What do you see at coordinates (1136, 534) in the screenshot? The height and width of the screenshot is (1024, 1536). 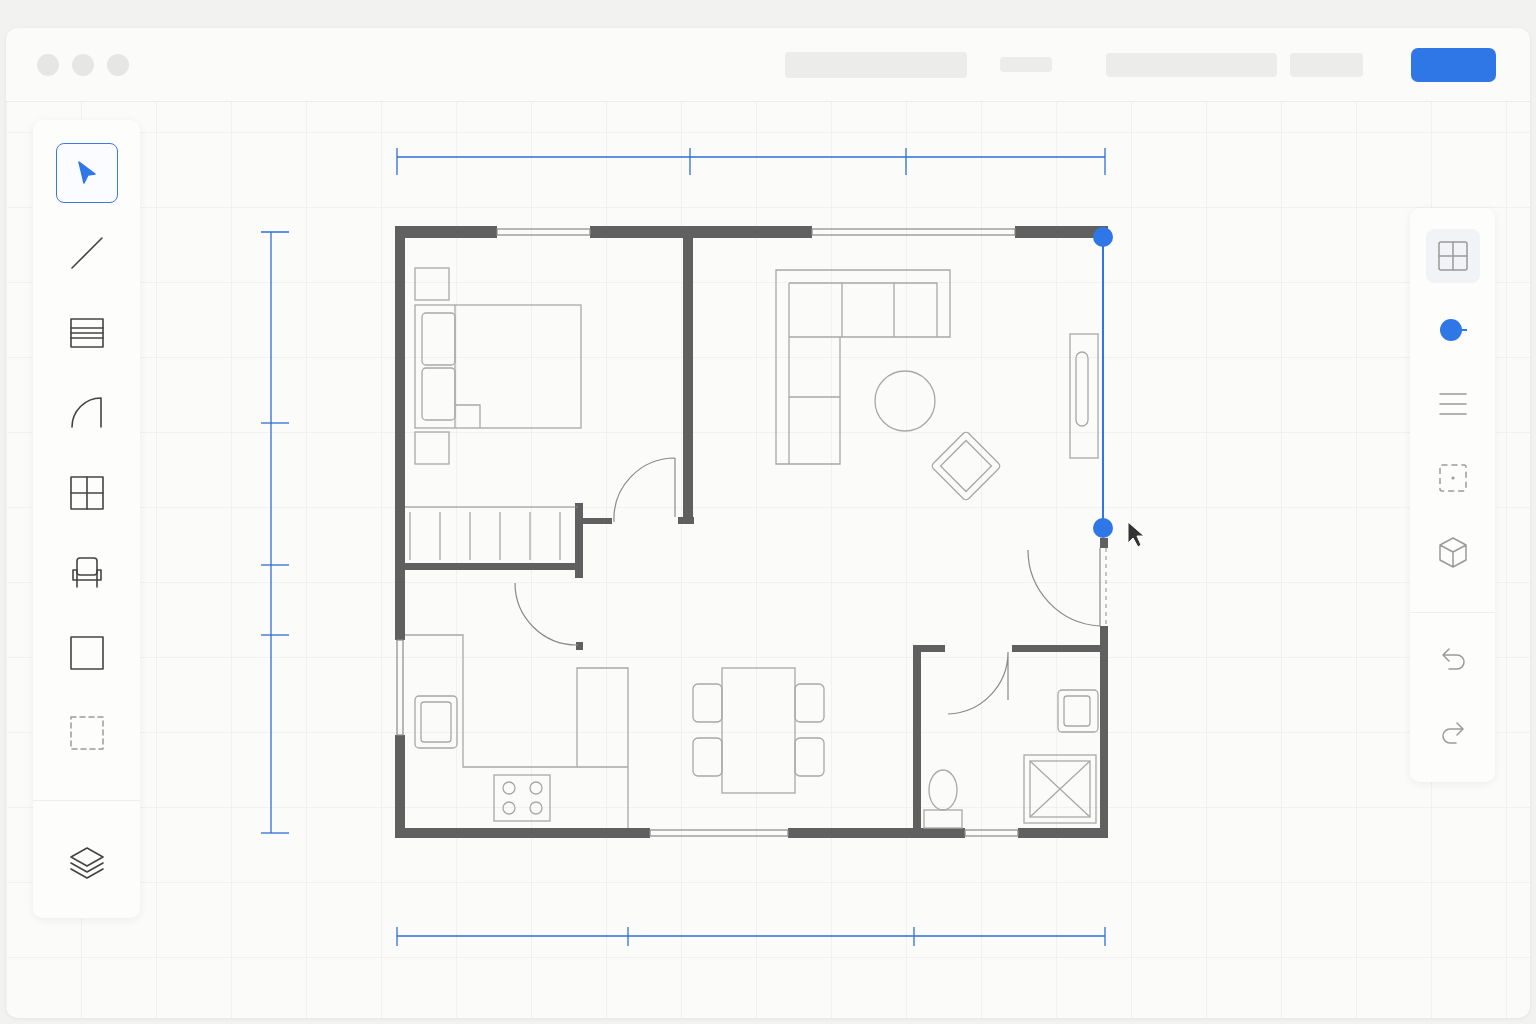 I see `cursor-icon` at bounding box center [1136, 534].